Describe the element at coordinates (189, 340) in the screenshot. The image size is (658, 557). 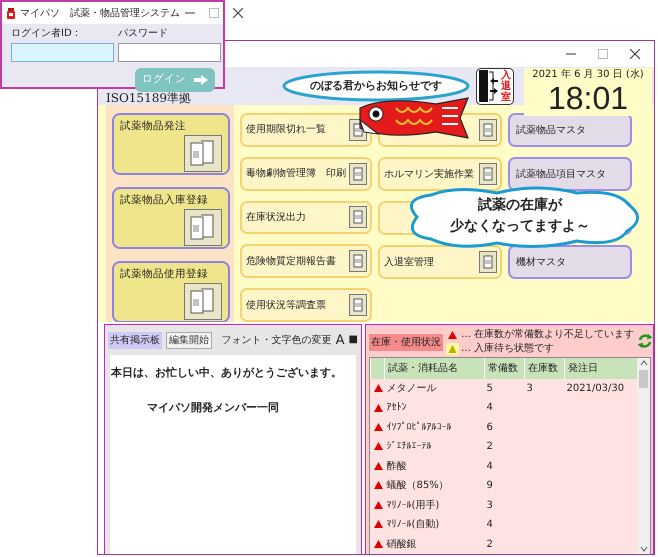
I see `edit-button: 編集開始` at that location.